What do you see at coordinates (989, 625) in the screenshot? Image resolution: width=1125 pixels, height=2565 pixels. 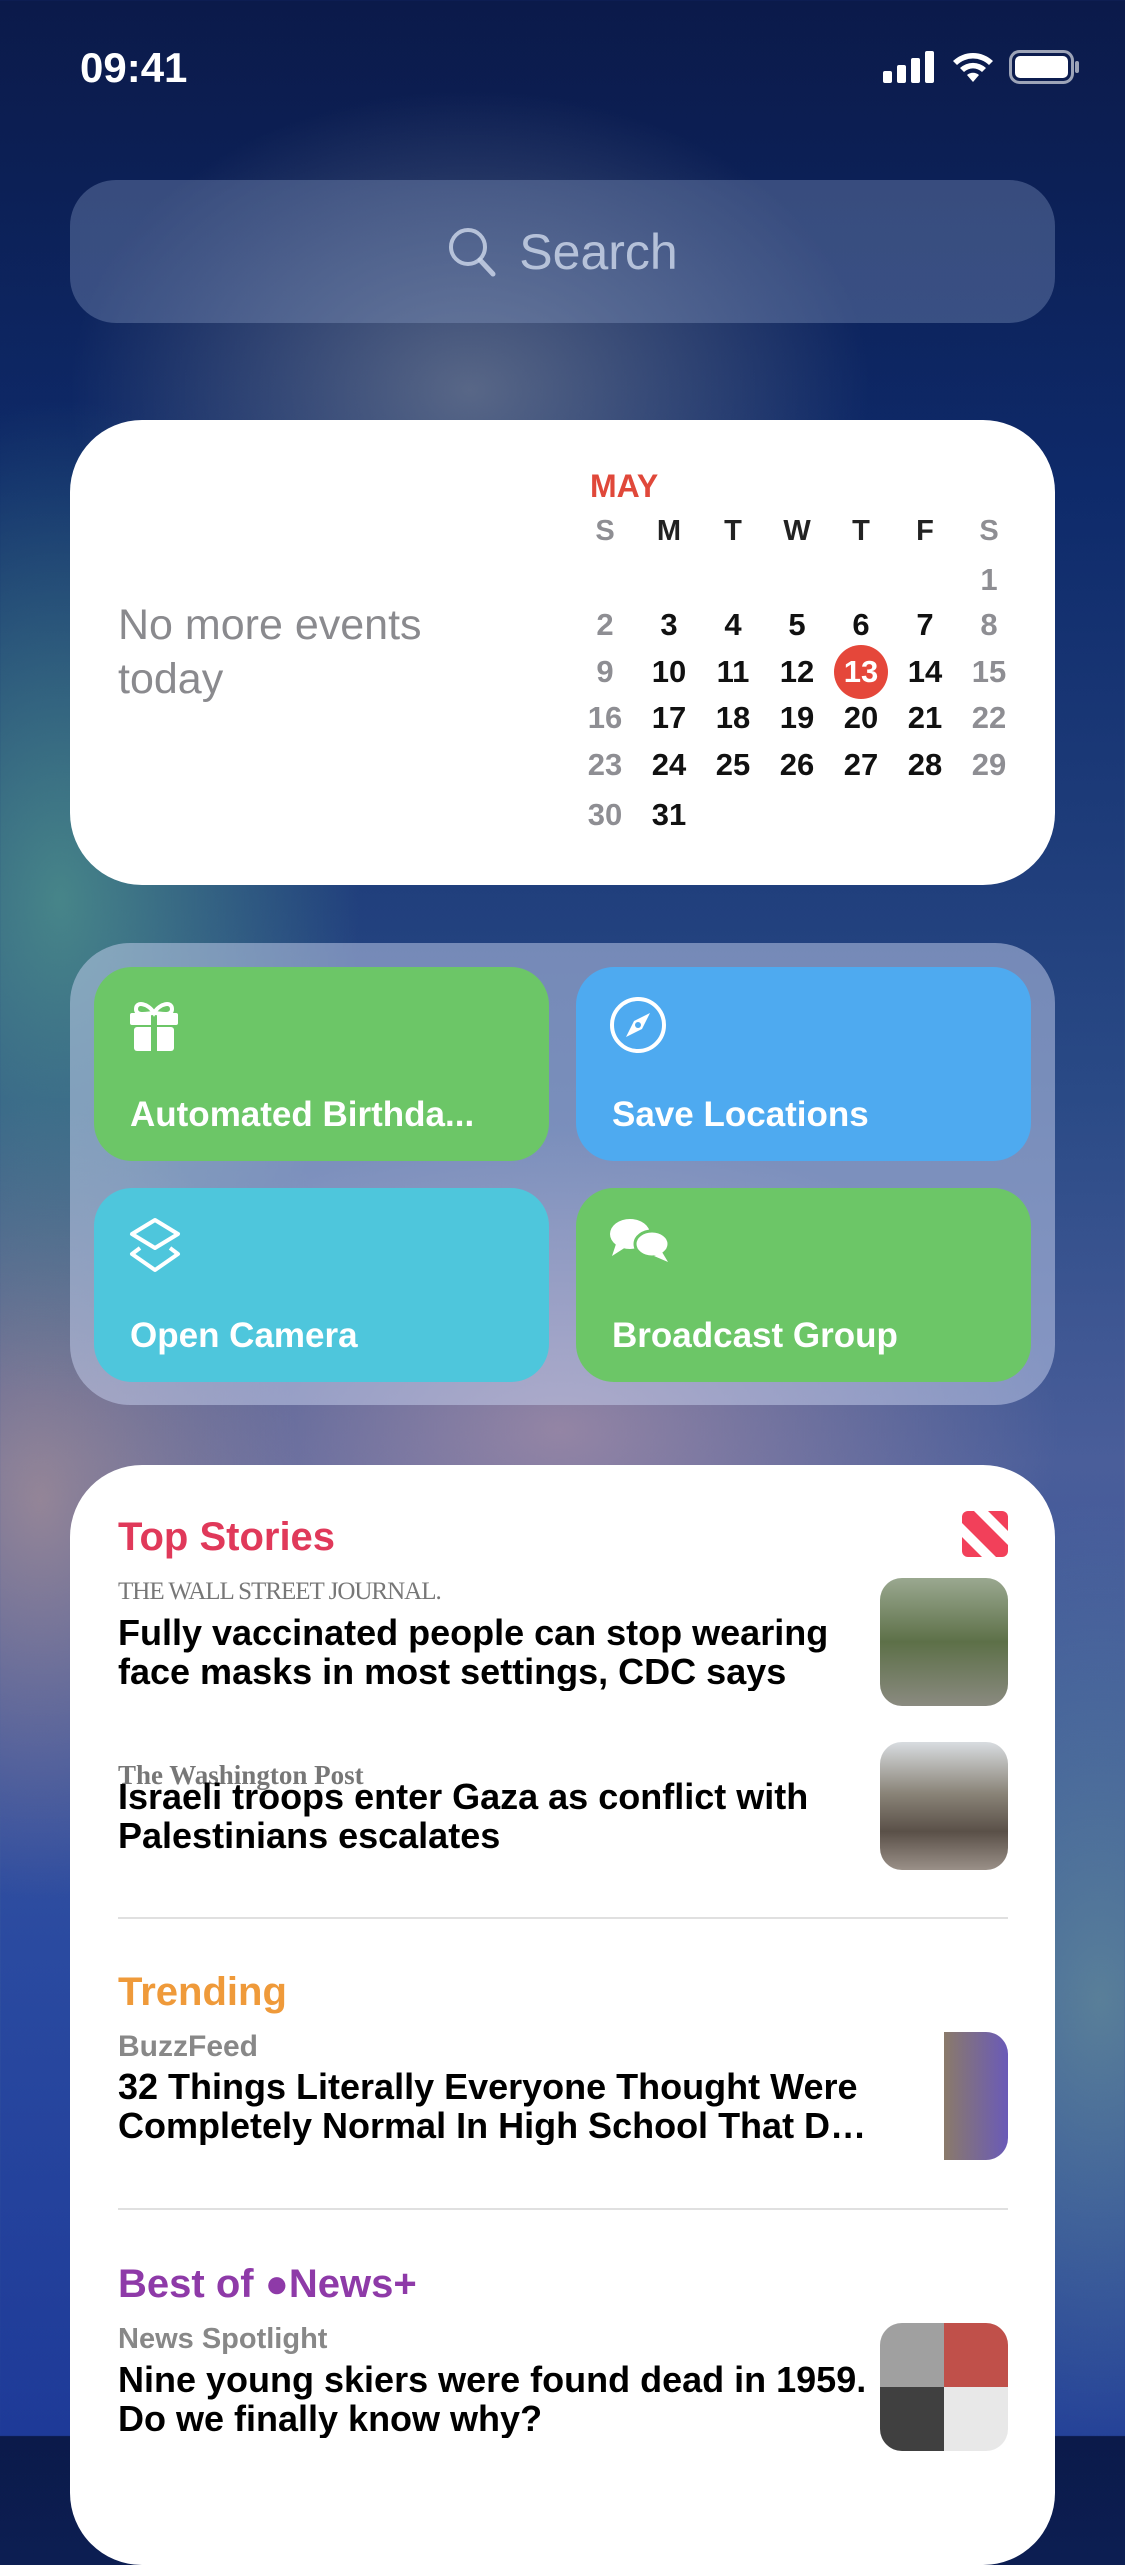 I see `calendar-day: 8` at bounding box center [989, 625].